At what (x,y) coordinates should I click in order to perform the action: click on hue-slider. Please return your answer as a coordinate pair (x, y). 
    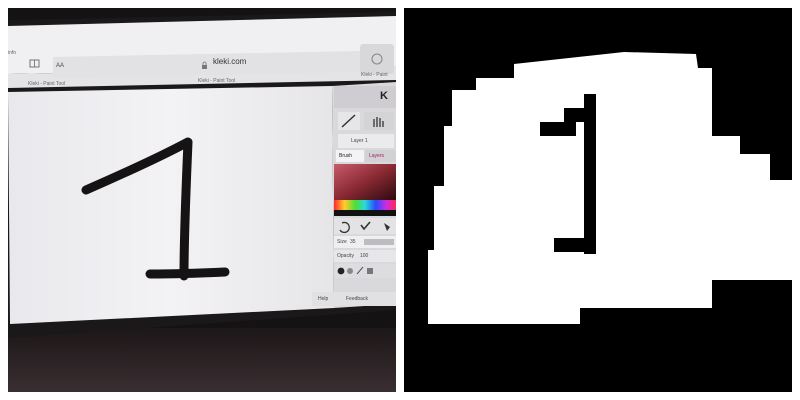
    Looking at the image, I should click on (365, 205).